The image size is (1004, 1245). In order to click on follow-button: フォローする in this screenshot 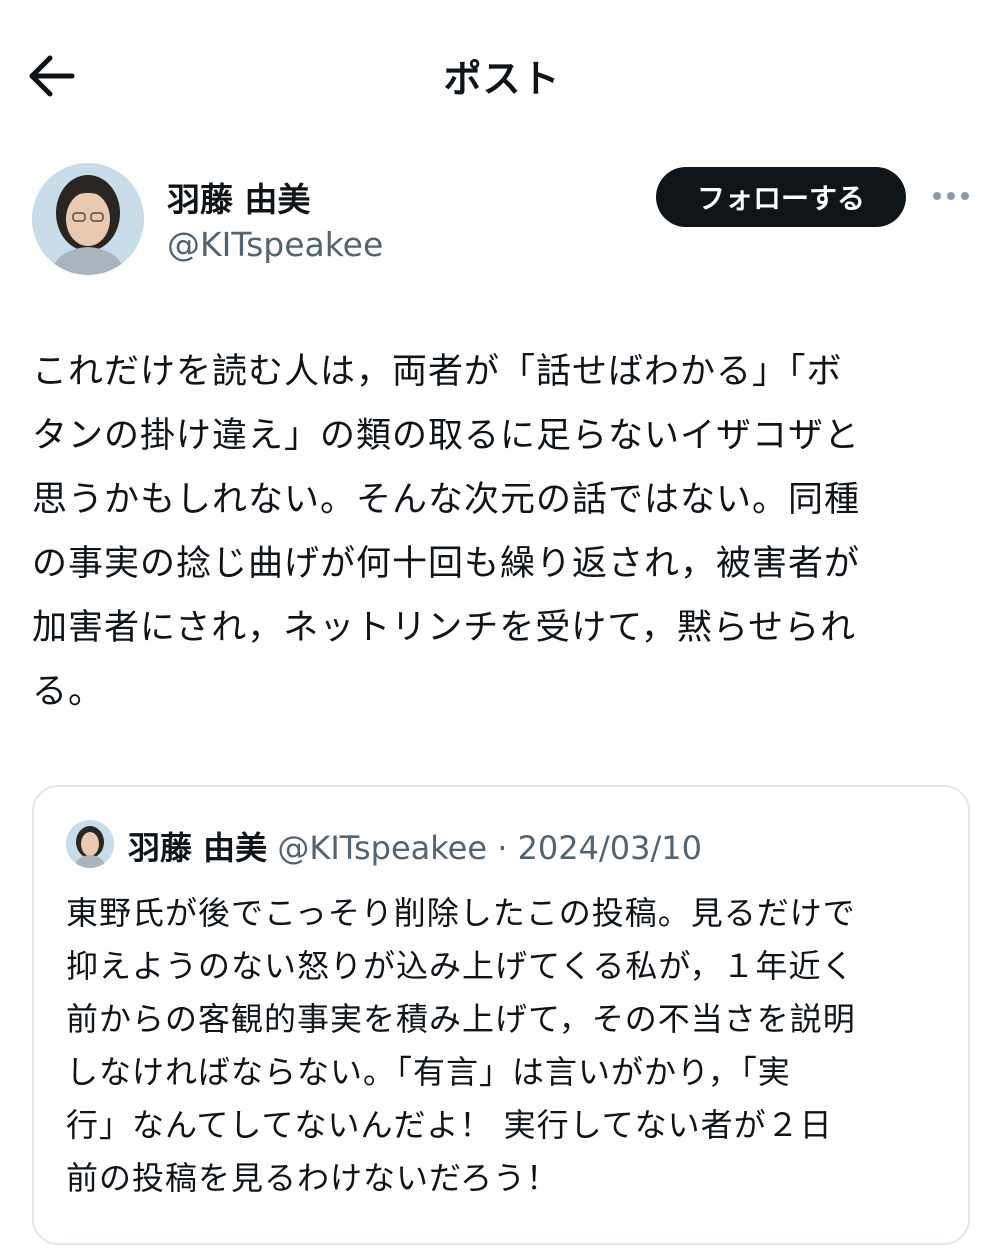, I will do `click(781, 197)`.